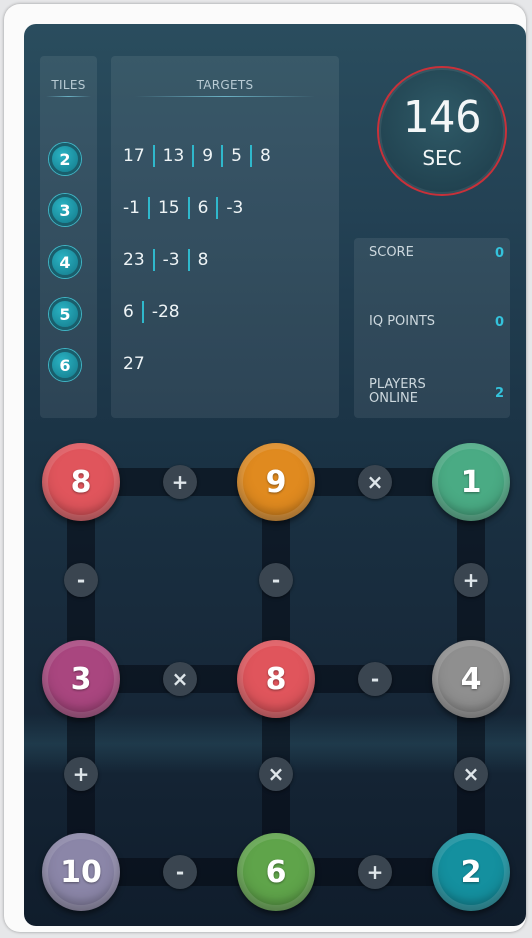  Describe the element at coordinates (187, 208) in the screenshot. I see `target-row-2: -1 15 6 -3` at that location.